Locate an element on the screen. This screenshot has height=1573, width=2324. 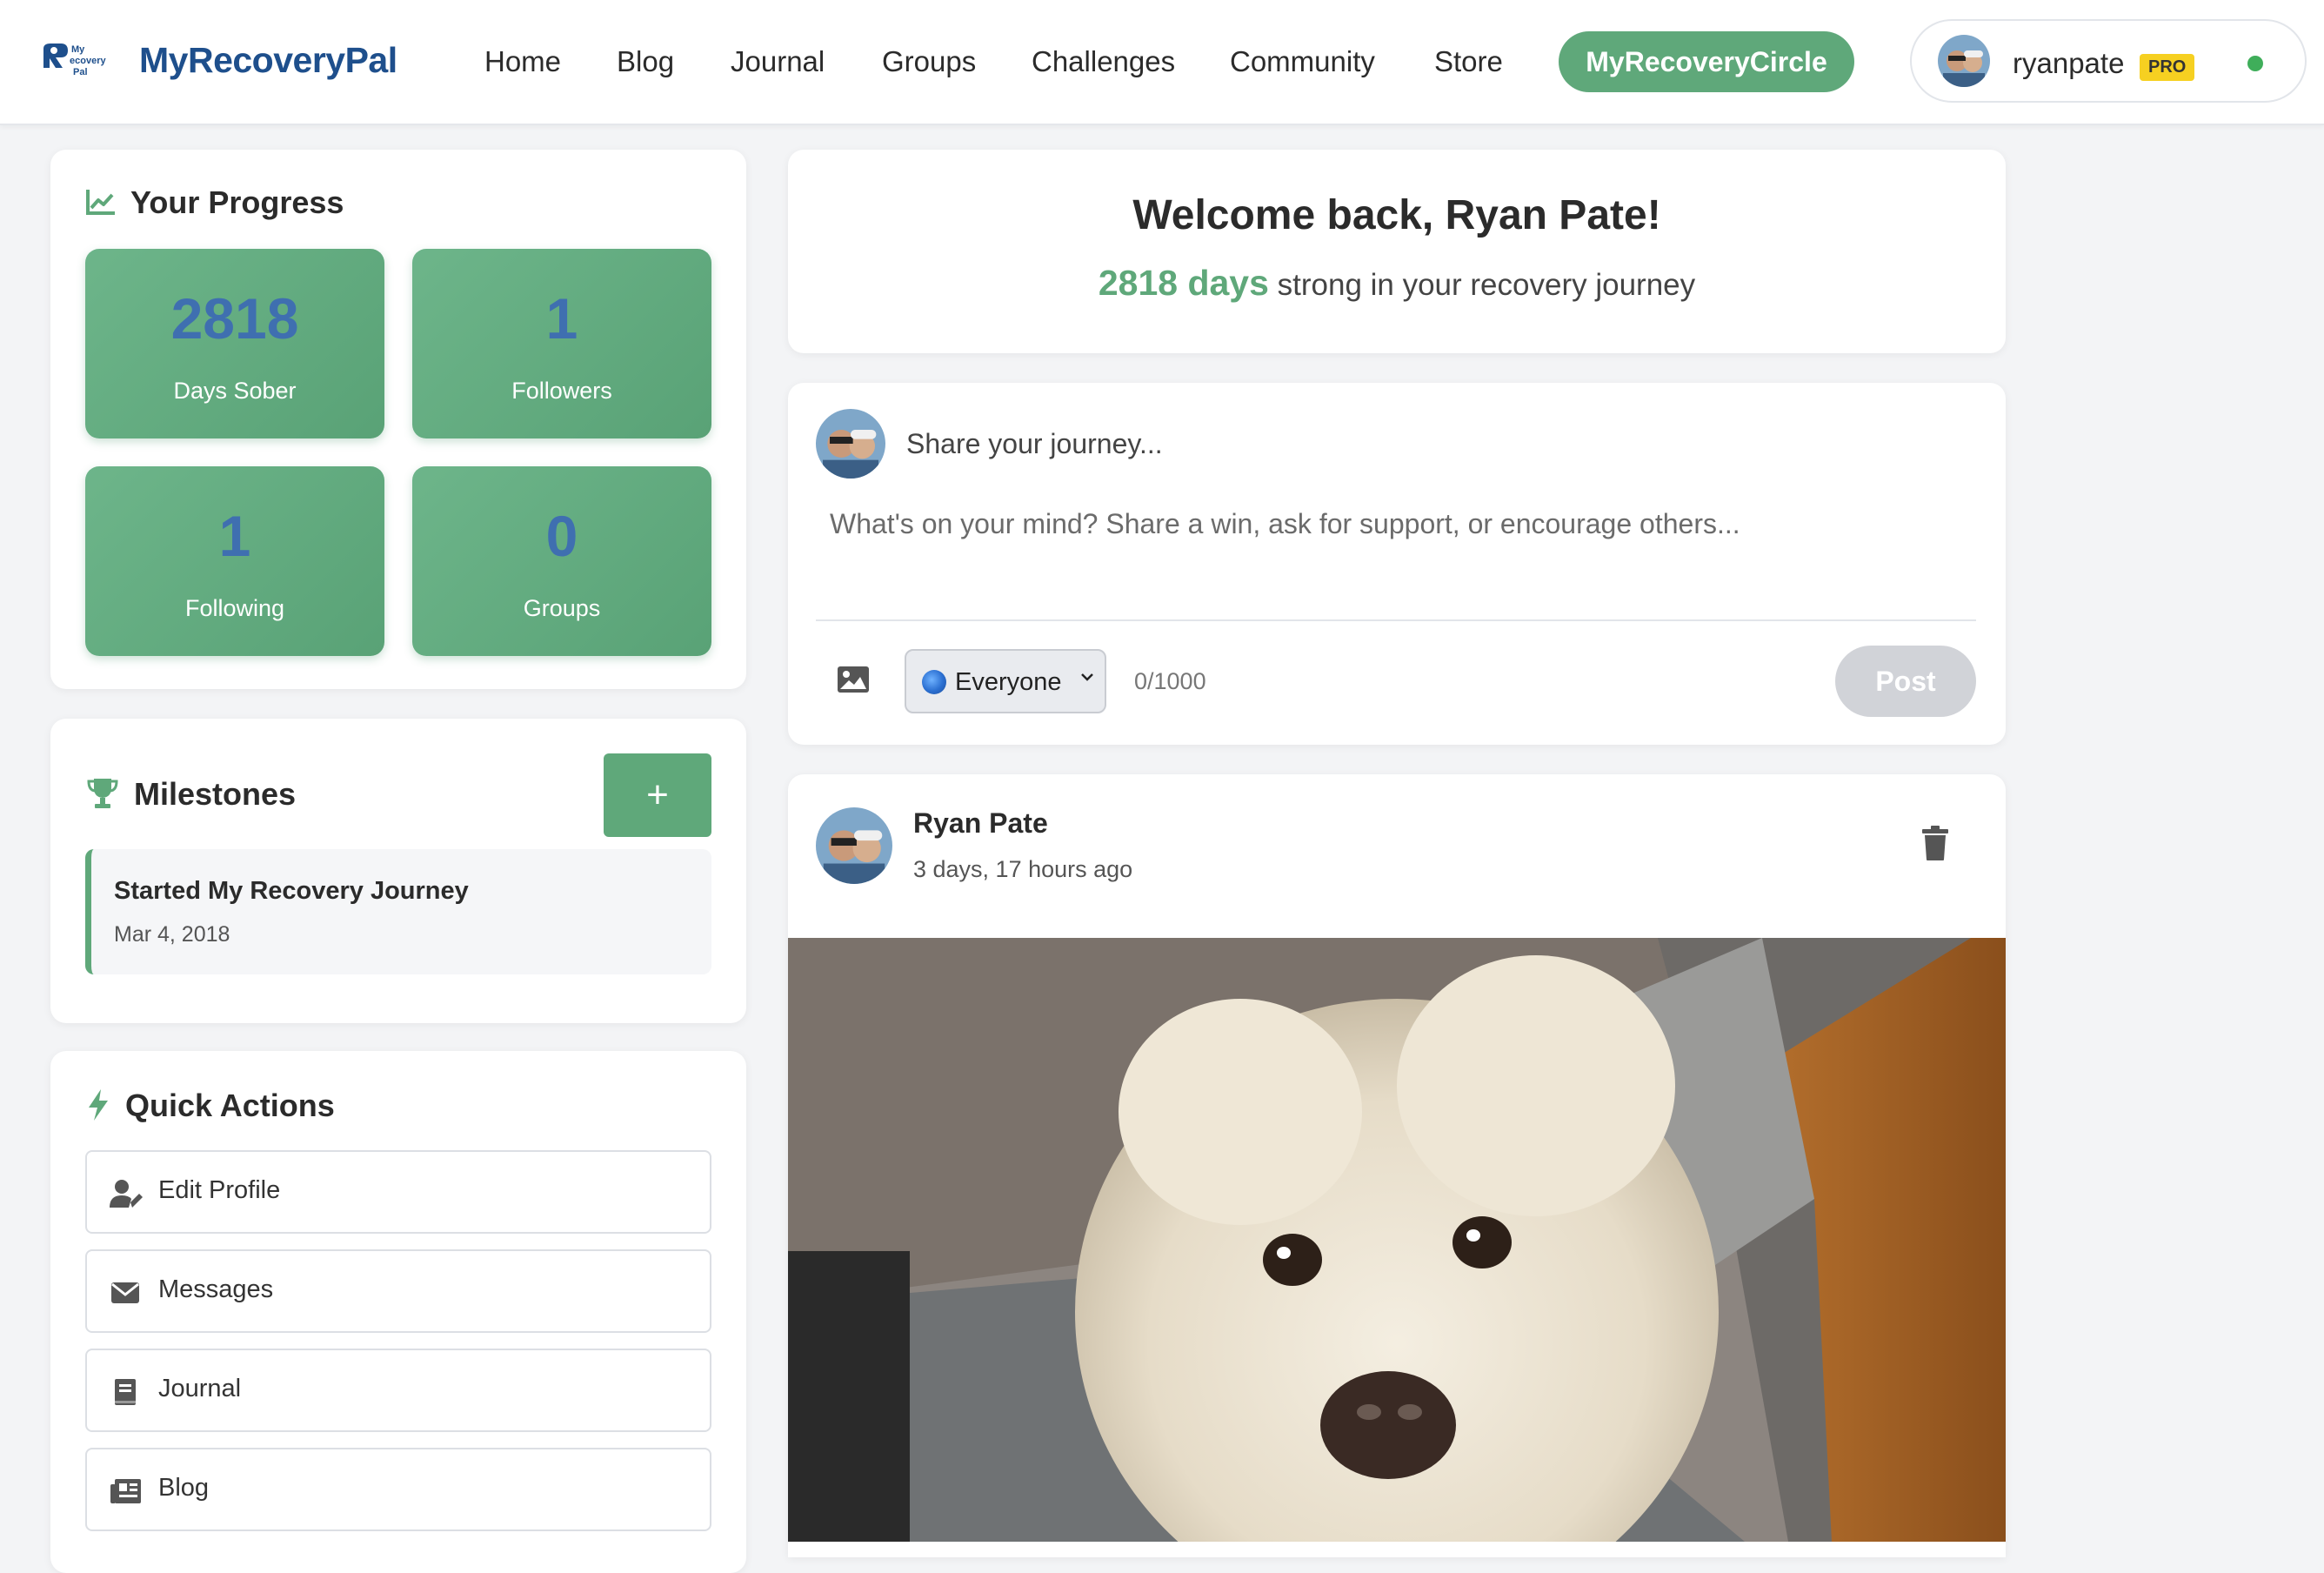
quick-actions-title: Quick Actions is located at coordinates (230, 1105).